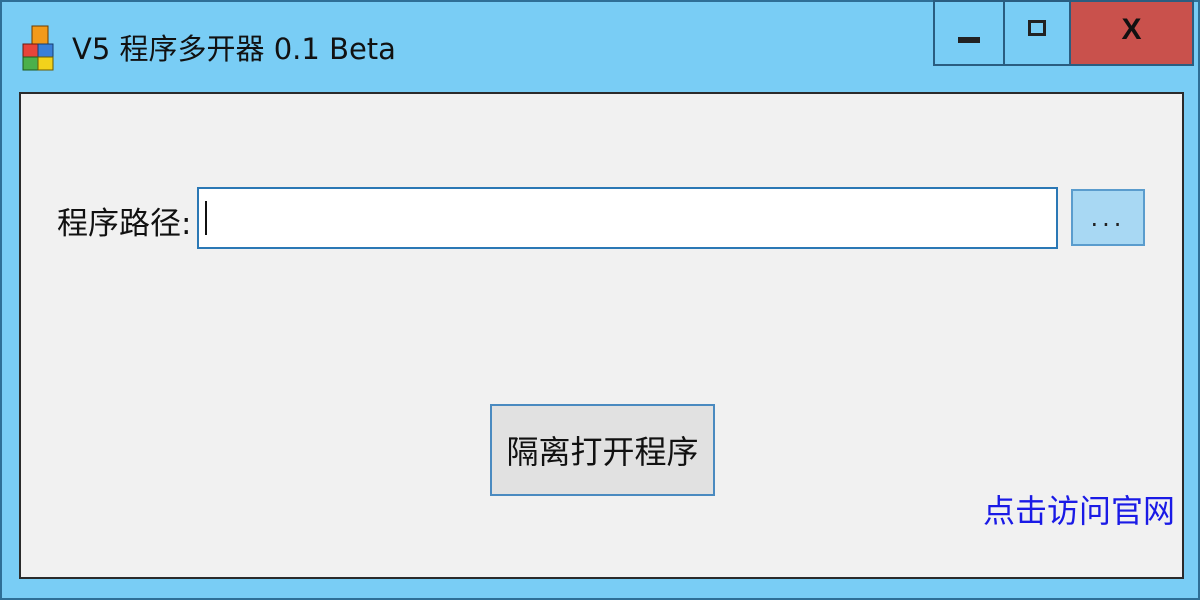 The width and height of the screenshot is (1200, 600). Describe the element at coordinates (1079, 509) in the screenshot. I see `website-link: 点击访问官网` at that location.